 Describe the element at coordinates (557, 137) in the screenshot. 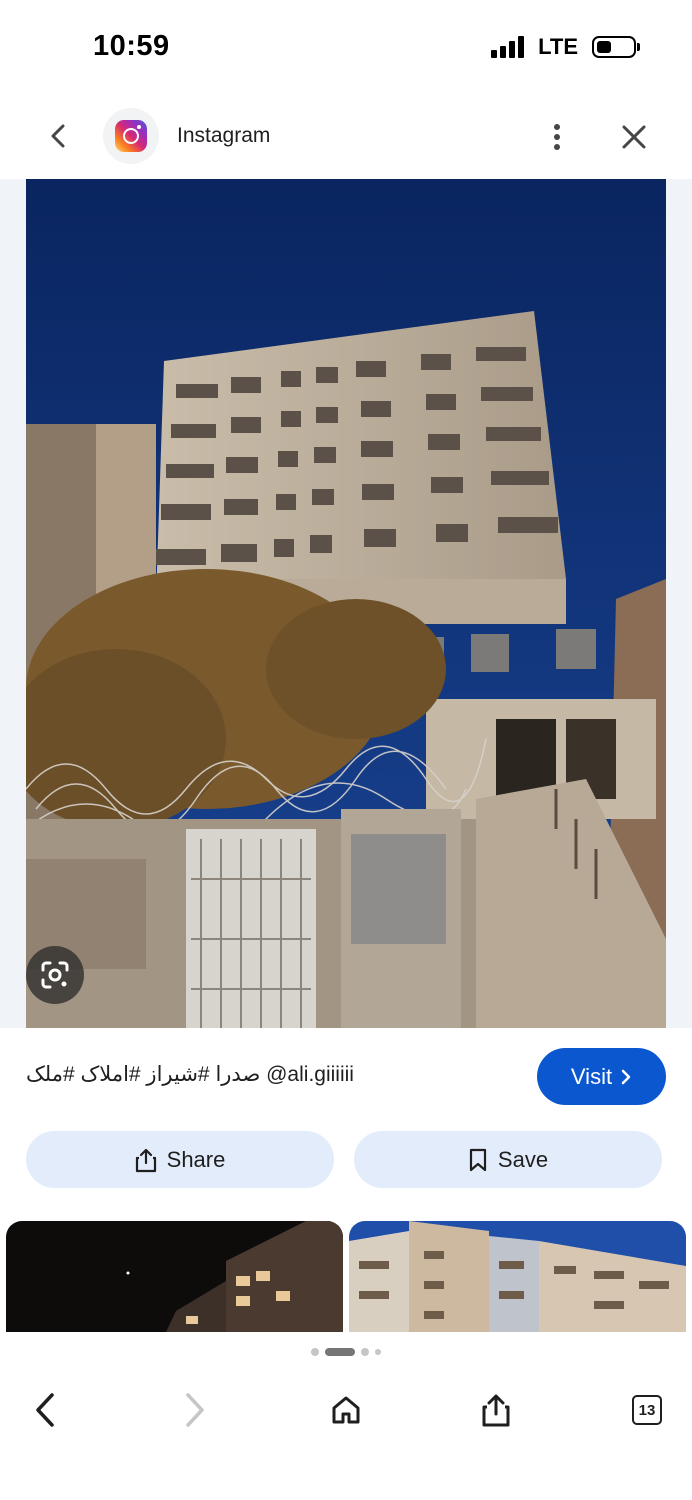

I see `more-vert-icon` at that location.